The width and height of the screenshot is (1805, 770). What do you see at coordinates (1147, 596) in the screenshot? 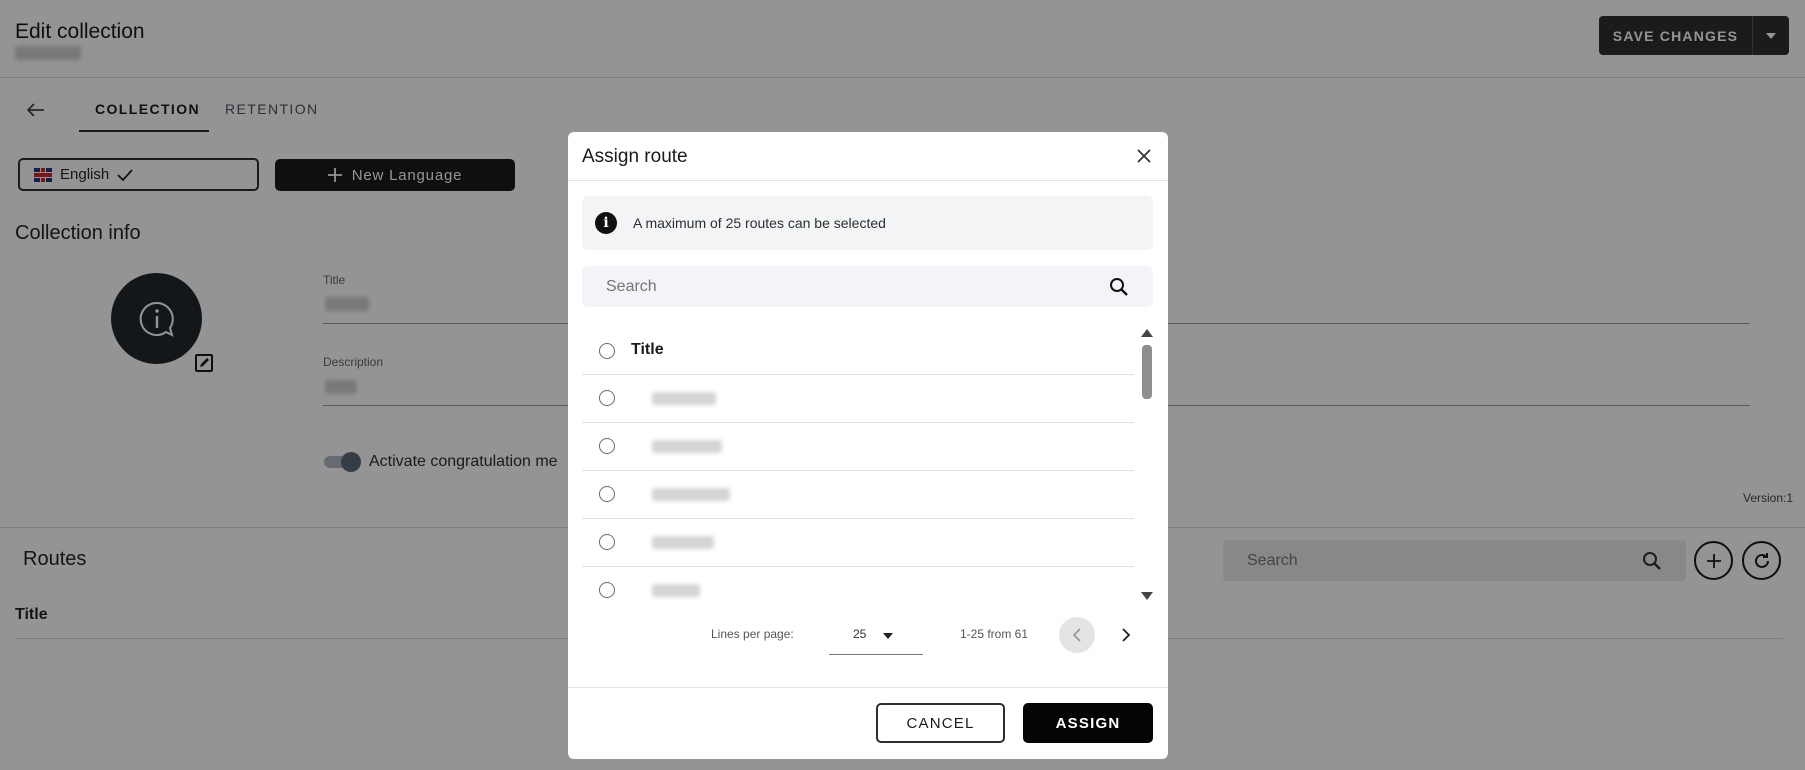
I see `scroll-down-arrow-icon` at bounding box center [1147, 596].